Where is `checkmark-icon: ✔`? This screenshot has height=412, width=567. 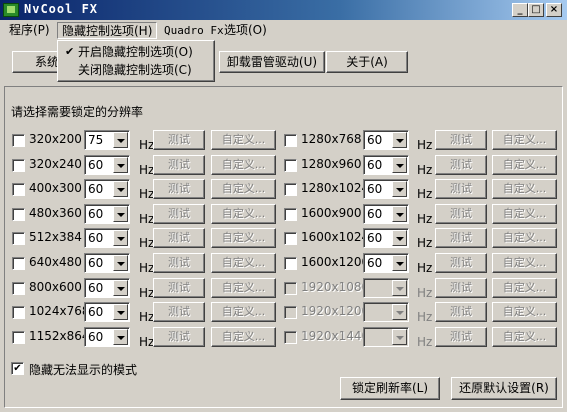
checkmark-icon: ✔ is located at coordinates (70, 51).